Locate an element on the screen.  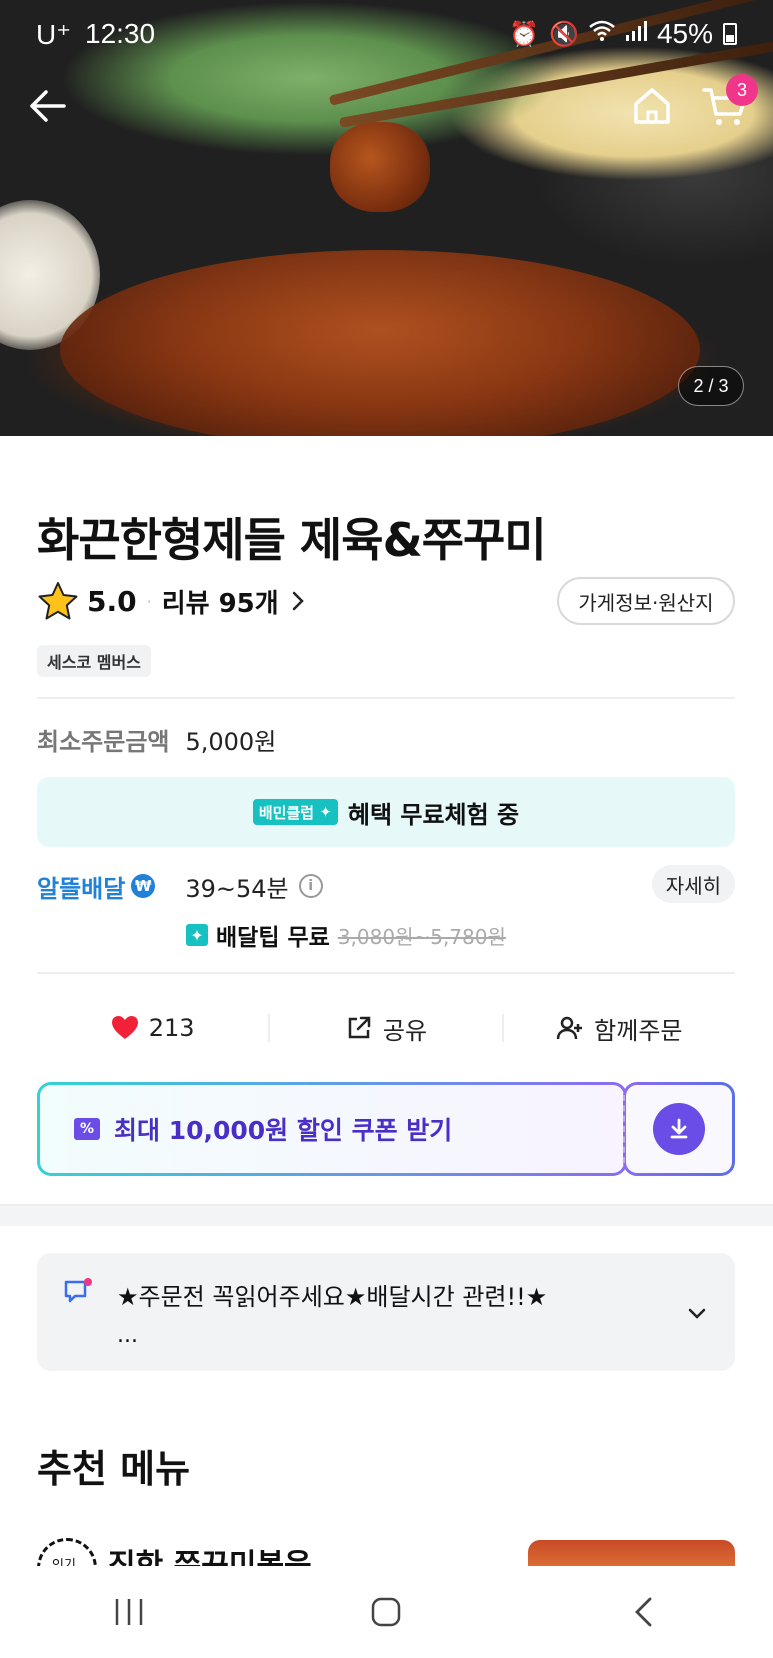
battery-percent: 45% is located at coordinates (684, 33).